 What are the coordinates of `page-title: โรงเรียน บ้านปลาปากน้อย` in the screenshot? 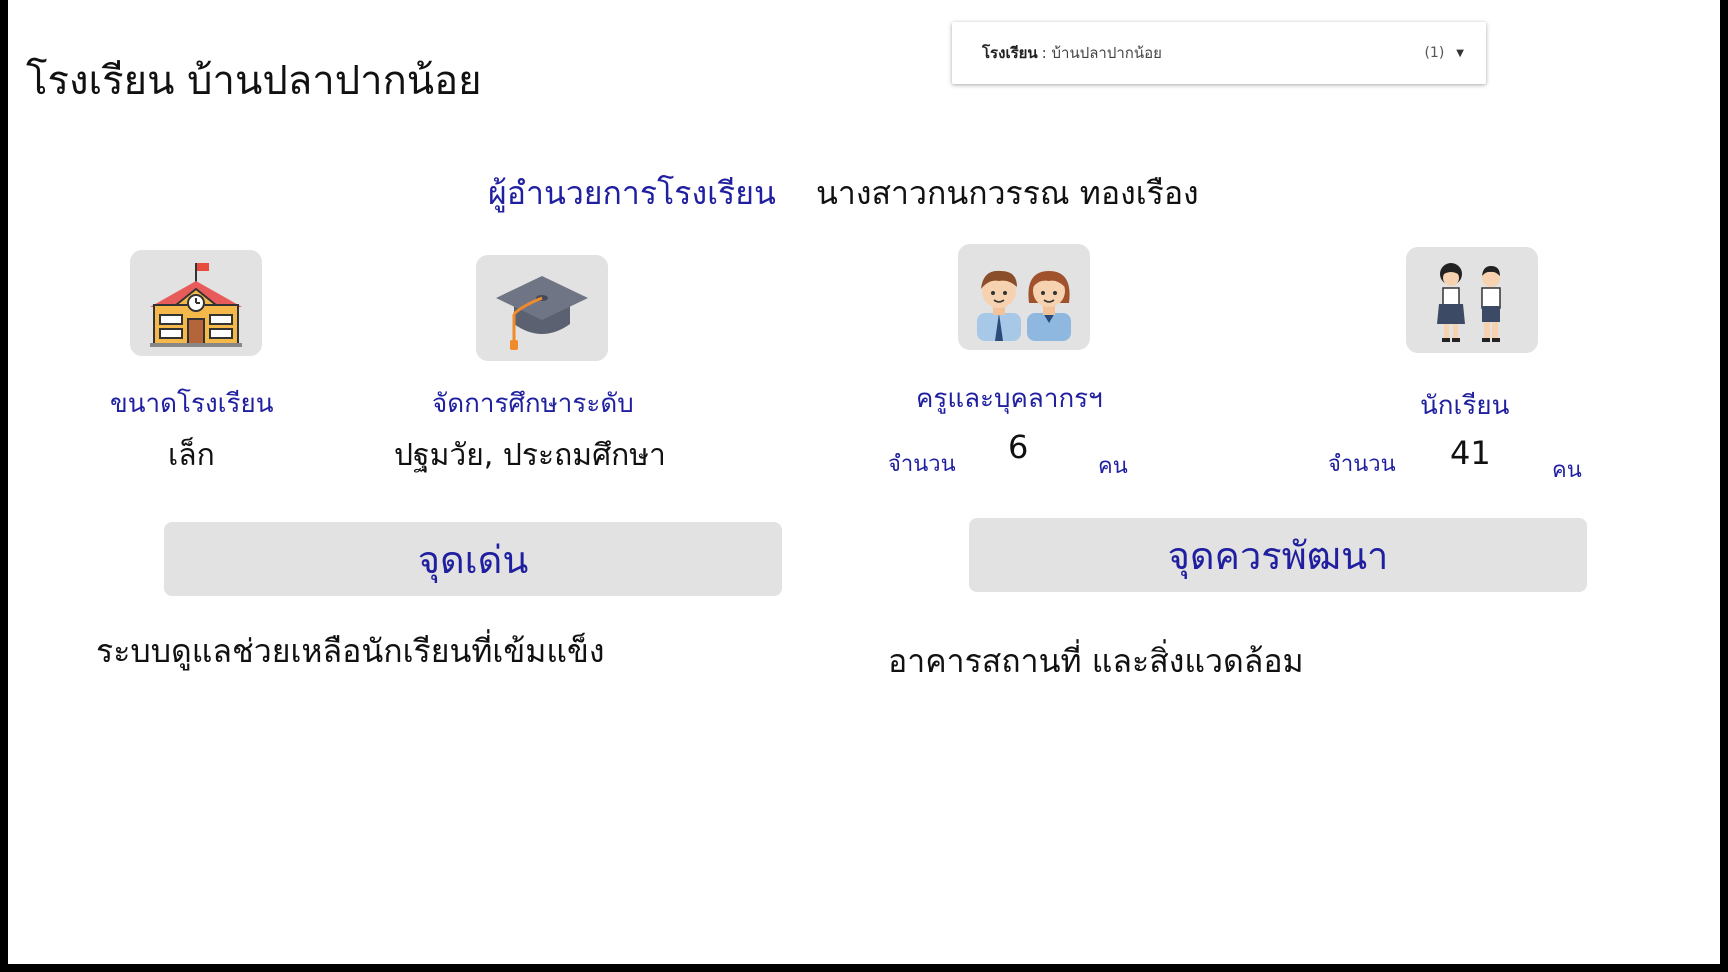 It's located at (254, 81).